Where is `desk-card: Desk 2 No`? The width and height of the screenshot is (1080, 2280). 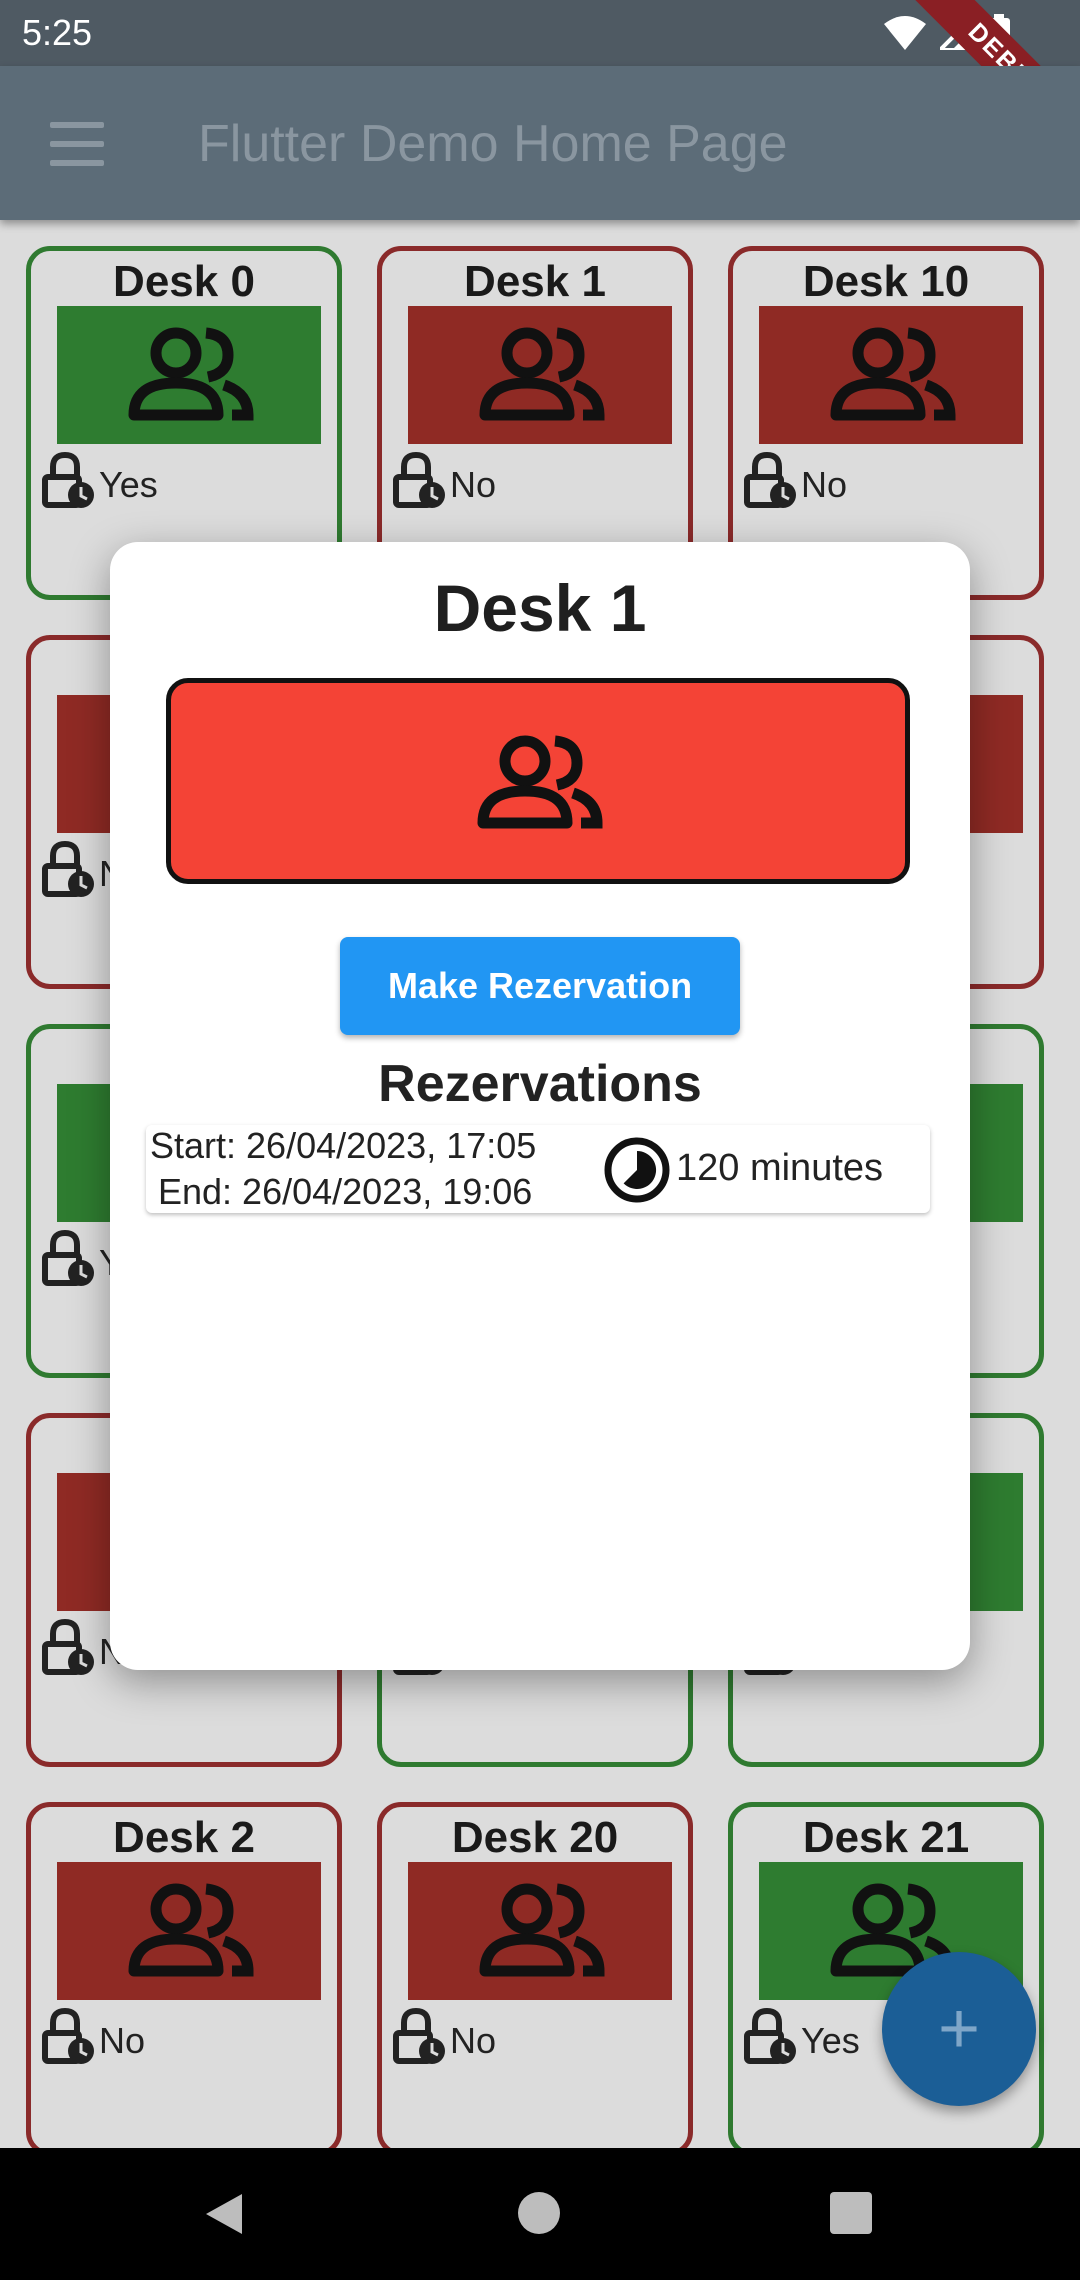
desk-card: Desk 2 No is located at coordinates (184, 1976).